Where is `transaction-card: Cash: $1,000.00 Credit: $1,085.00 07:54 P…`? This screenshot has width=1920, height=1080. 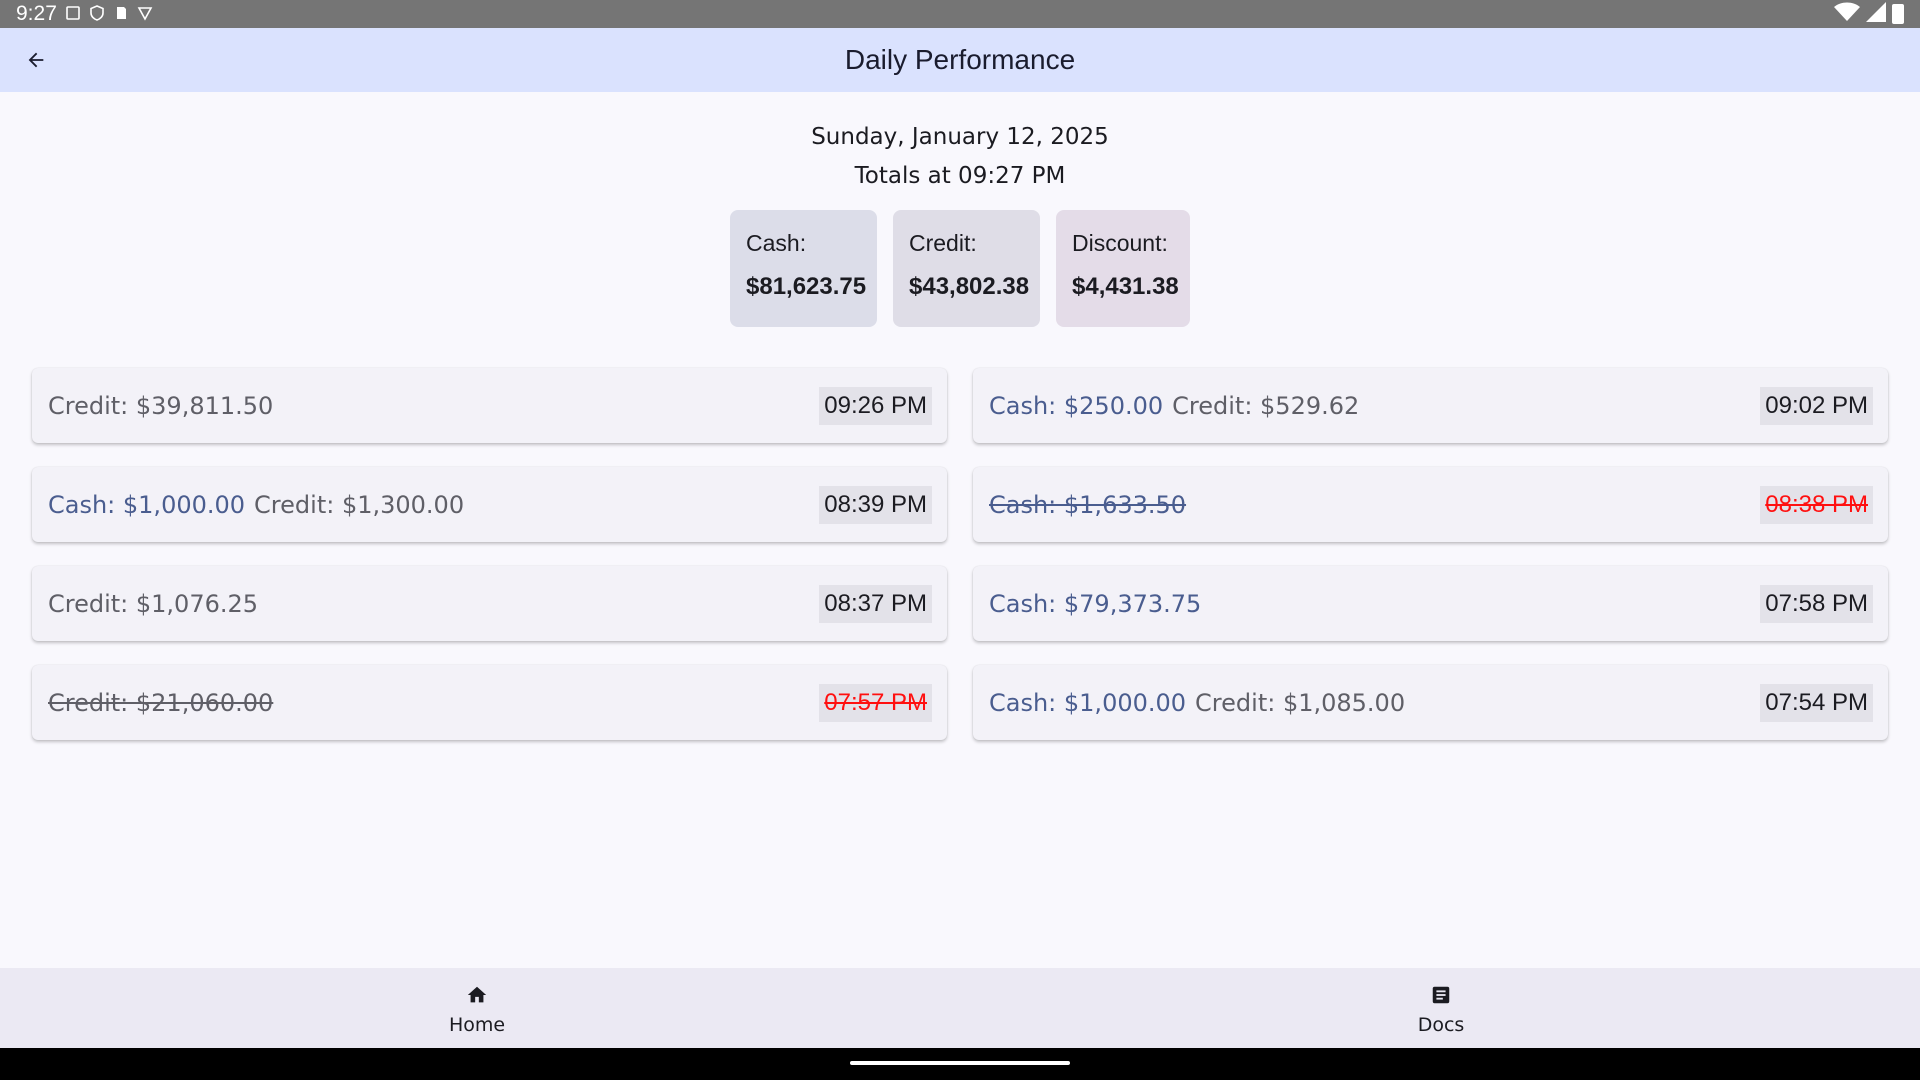 transaction-card: Cash: $1,000.00 Credit: $1,085.00 07:54 P… is located at coordinates (1430, 702).